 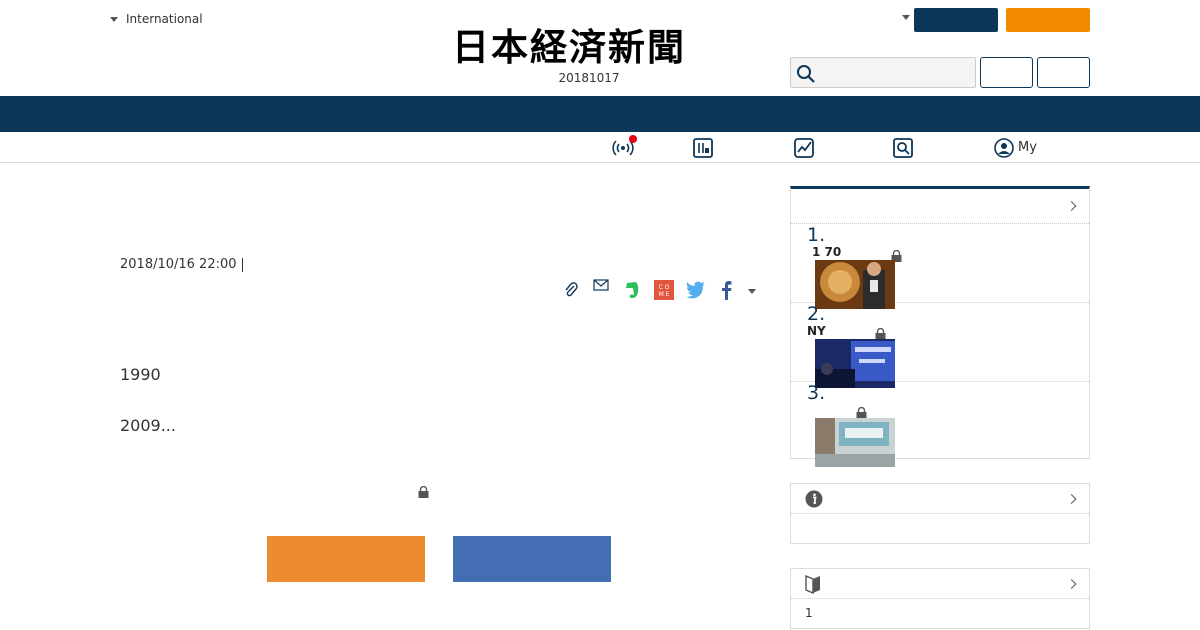 What do you see at coordinates (242, 264) in the screenshot?
I see `divider` at bounding box center [242, 264].